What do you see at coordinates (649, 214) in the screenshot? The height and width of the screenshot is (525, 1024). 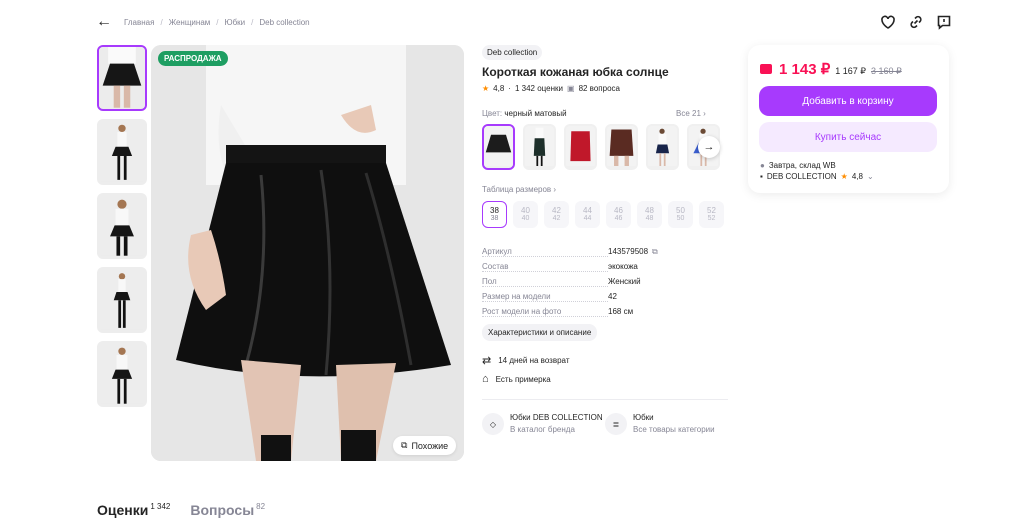 I see `size-option: 48 48` at bounding box center [649, 214].